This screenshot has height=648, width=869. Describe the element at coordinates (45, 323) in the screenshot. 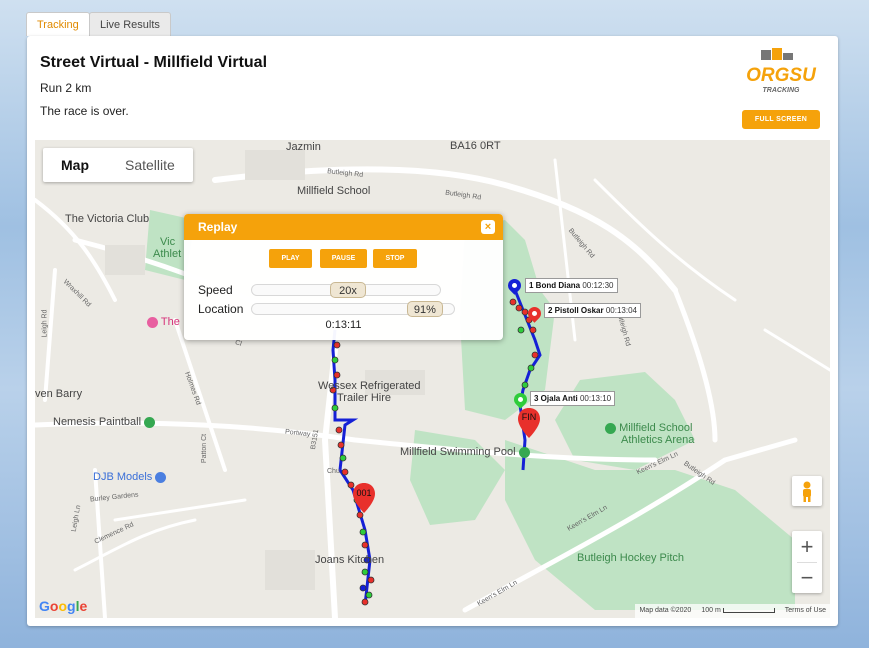

I see `road-leigh-rd: Leigh Rd` at that location.